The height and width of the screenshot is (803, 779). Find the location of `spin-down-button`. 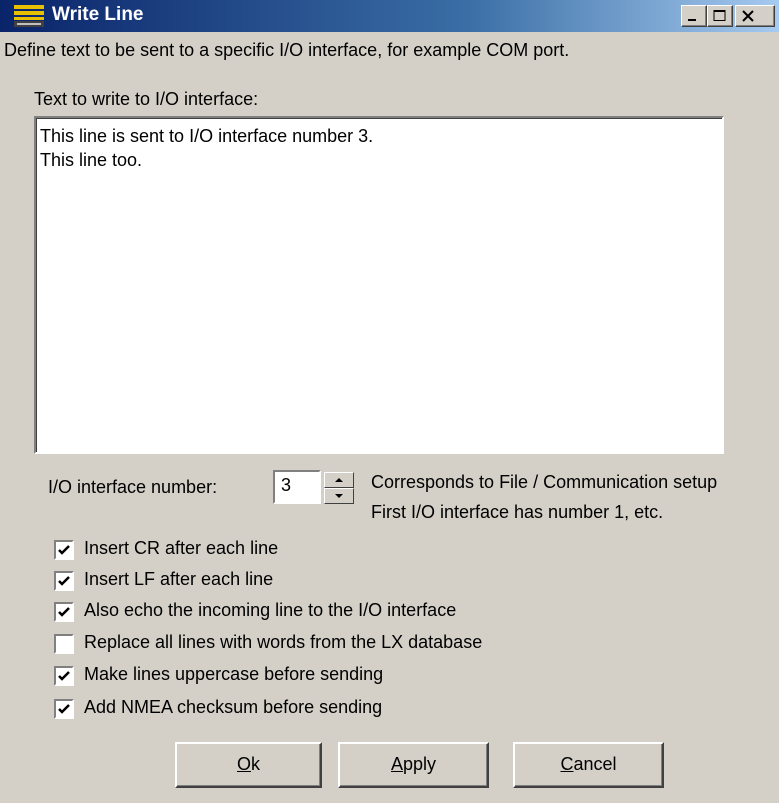

spin-down-button is located at coordinates (339, 496).